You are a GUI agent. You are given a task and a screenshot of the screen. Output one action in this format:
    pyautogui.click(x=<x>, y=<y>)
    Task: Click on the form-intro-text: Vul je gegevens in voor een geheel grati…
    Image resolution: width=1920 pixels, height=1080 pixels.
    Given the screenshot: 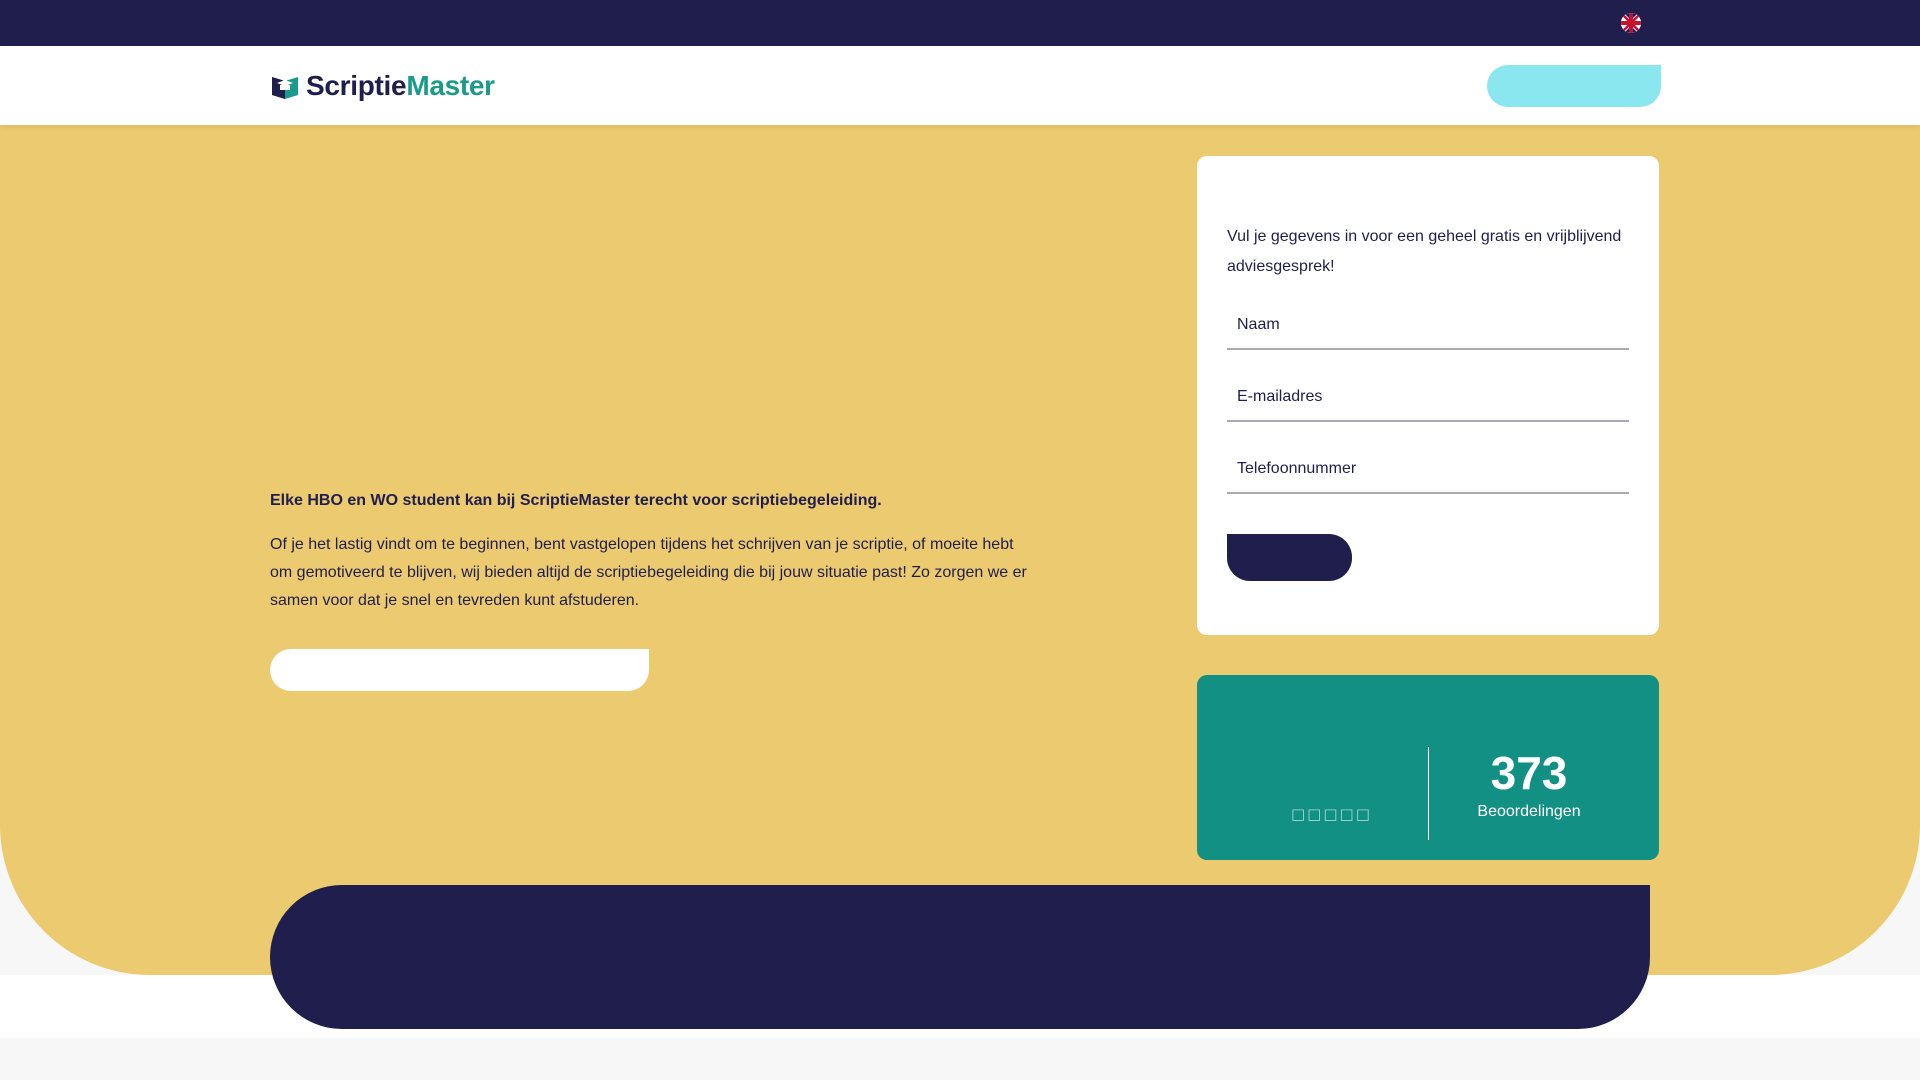 What is the action you would take?
    pyautogui.click(x=1424, y=251)
    